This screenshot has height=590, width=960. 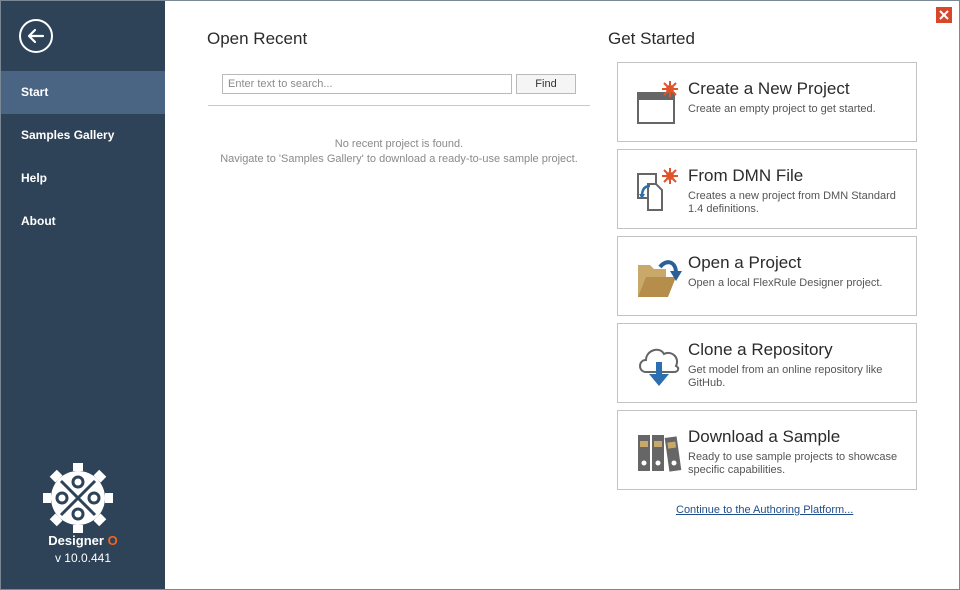 I want to click on find-button: Find, so click(x=546, y=84).